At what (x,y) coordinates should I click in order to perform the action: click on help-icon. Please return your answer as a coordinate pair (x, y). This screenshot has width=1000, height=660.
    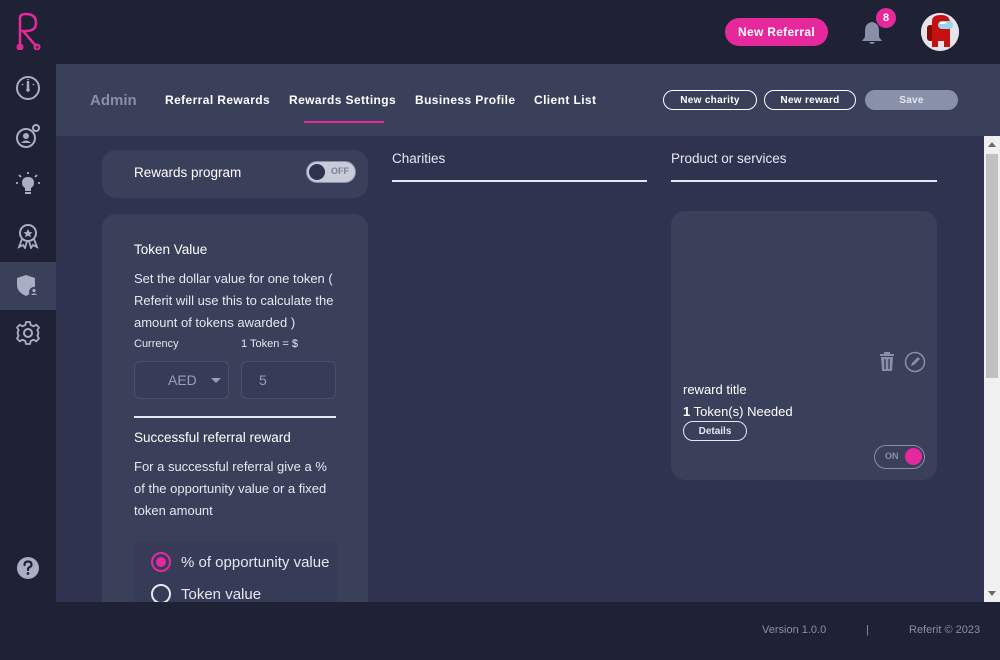
    Looking at the image, I should click on (28, 568).